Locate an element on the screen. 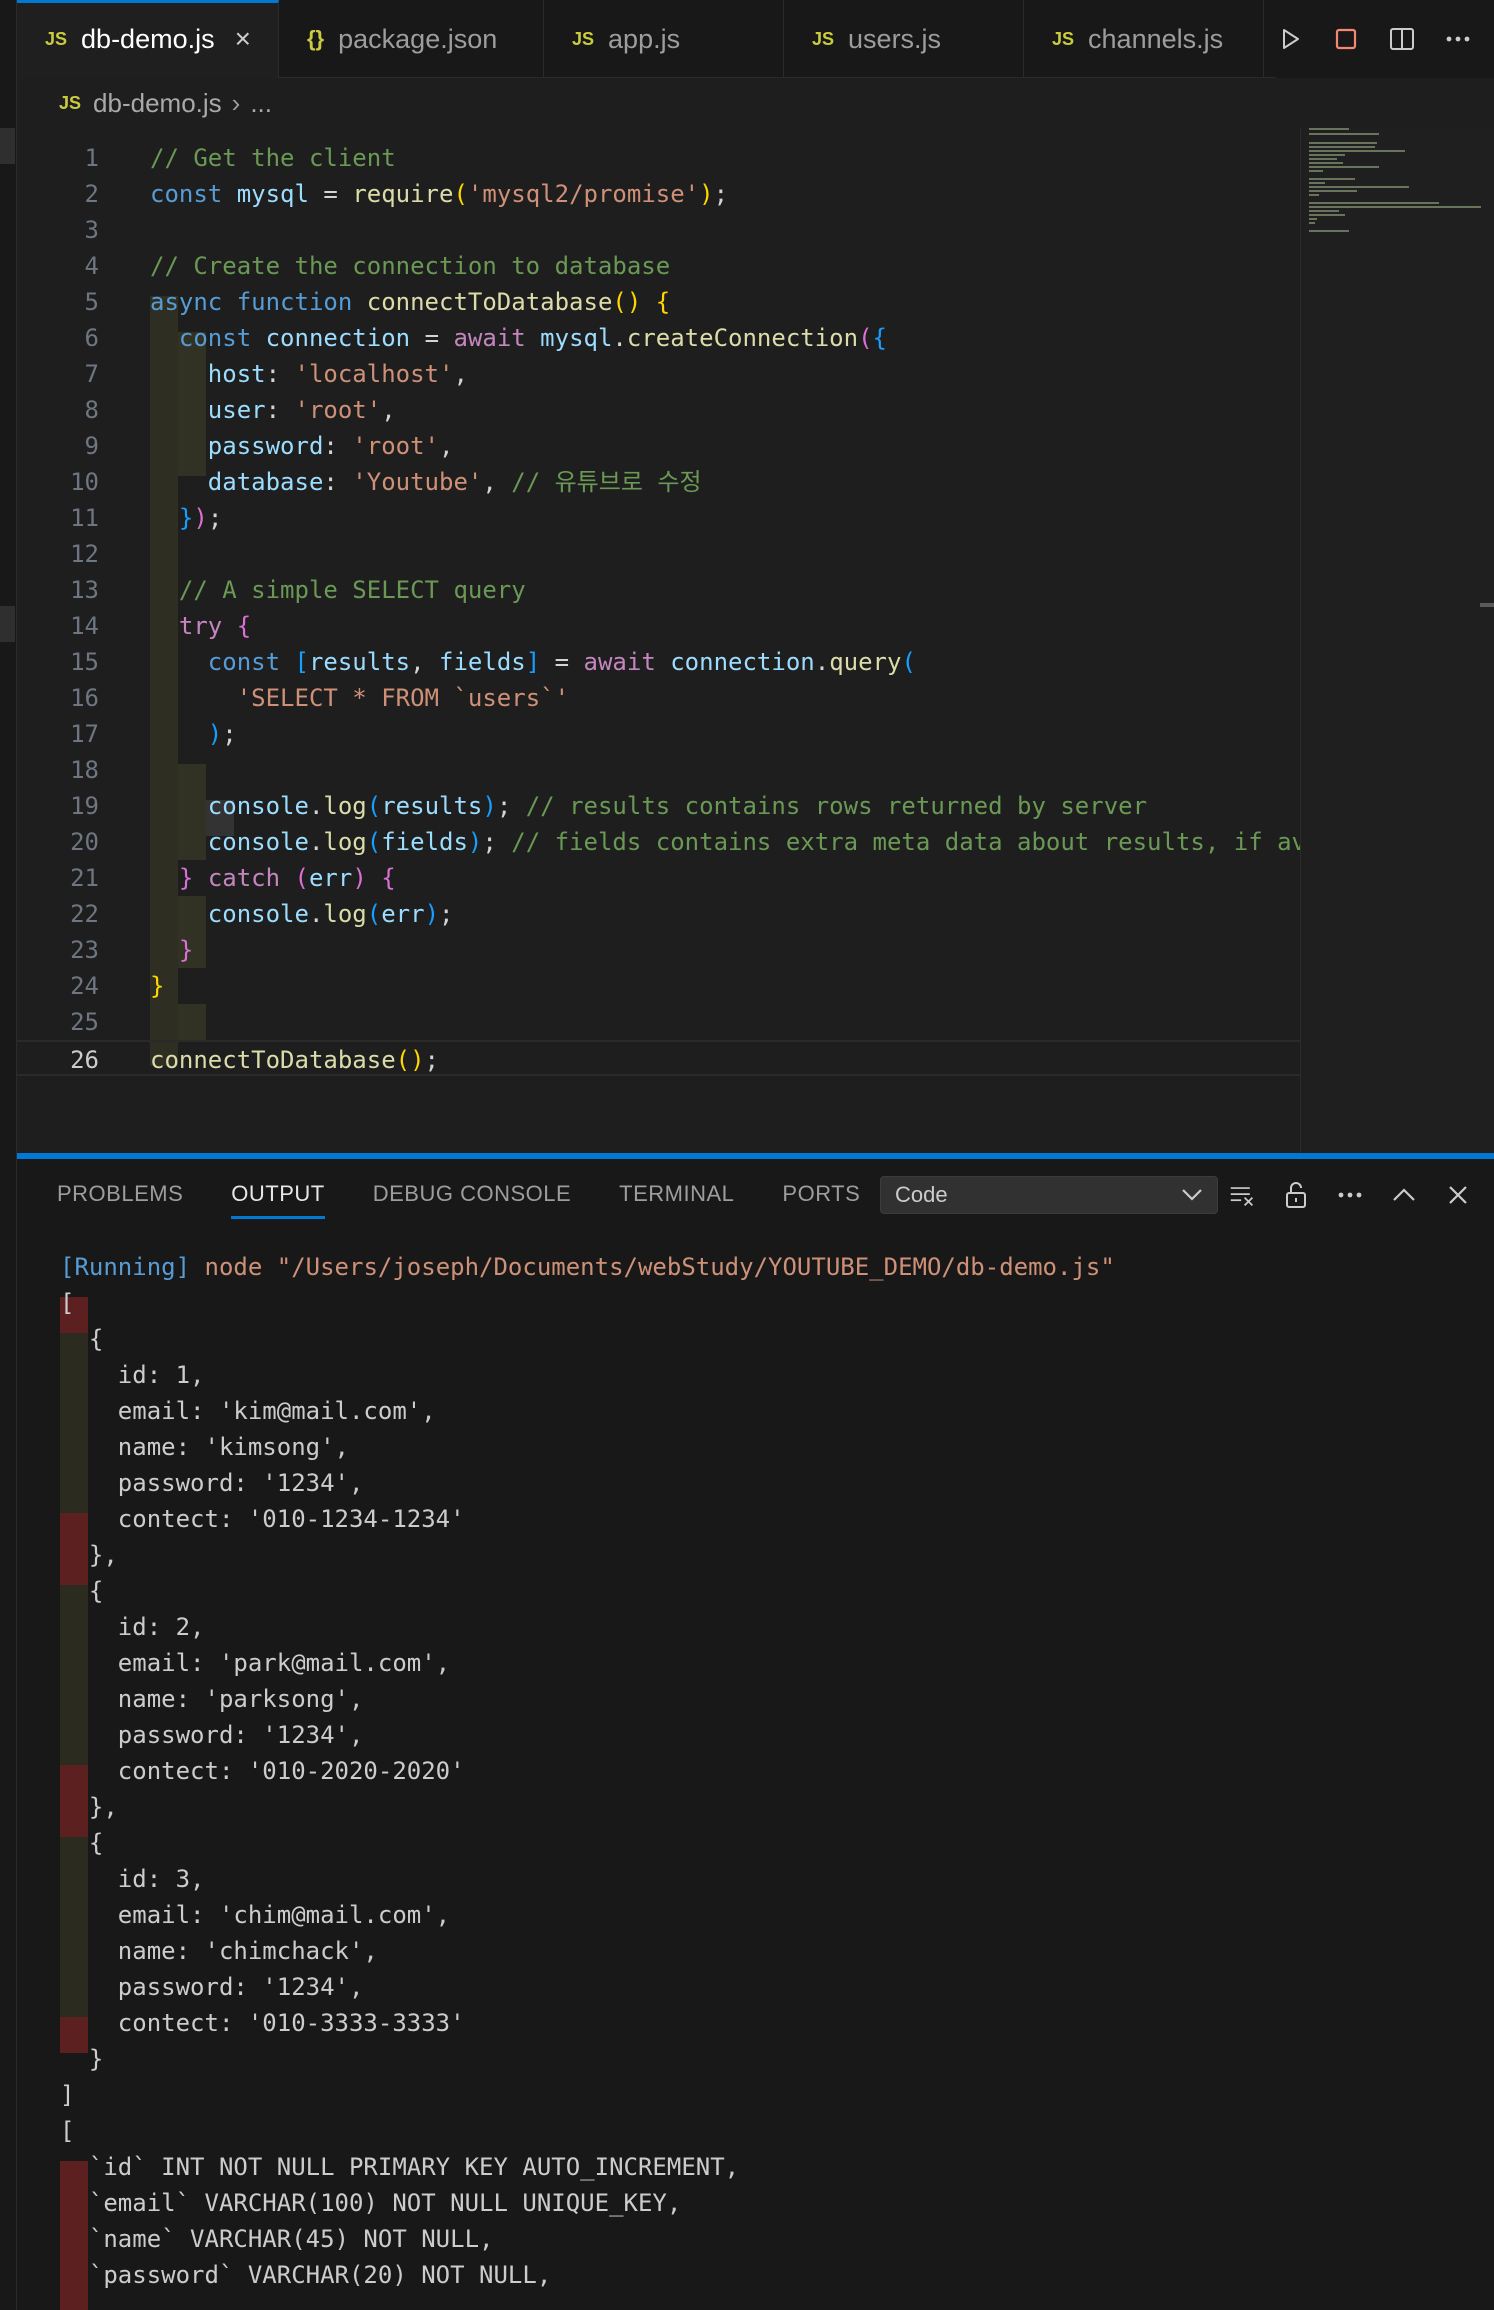 The width and height of the screenshot is (1494, 2310). output-line: name: 'chimchack', is located at coordinates (219, 1951).